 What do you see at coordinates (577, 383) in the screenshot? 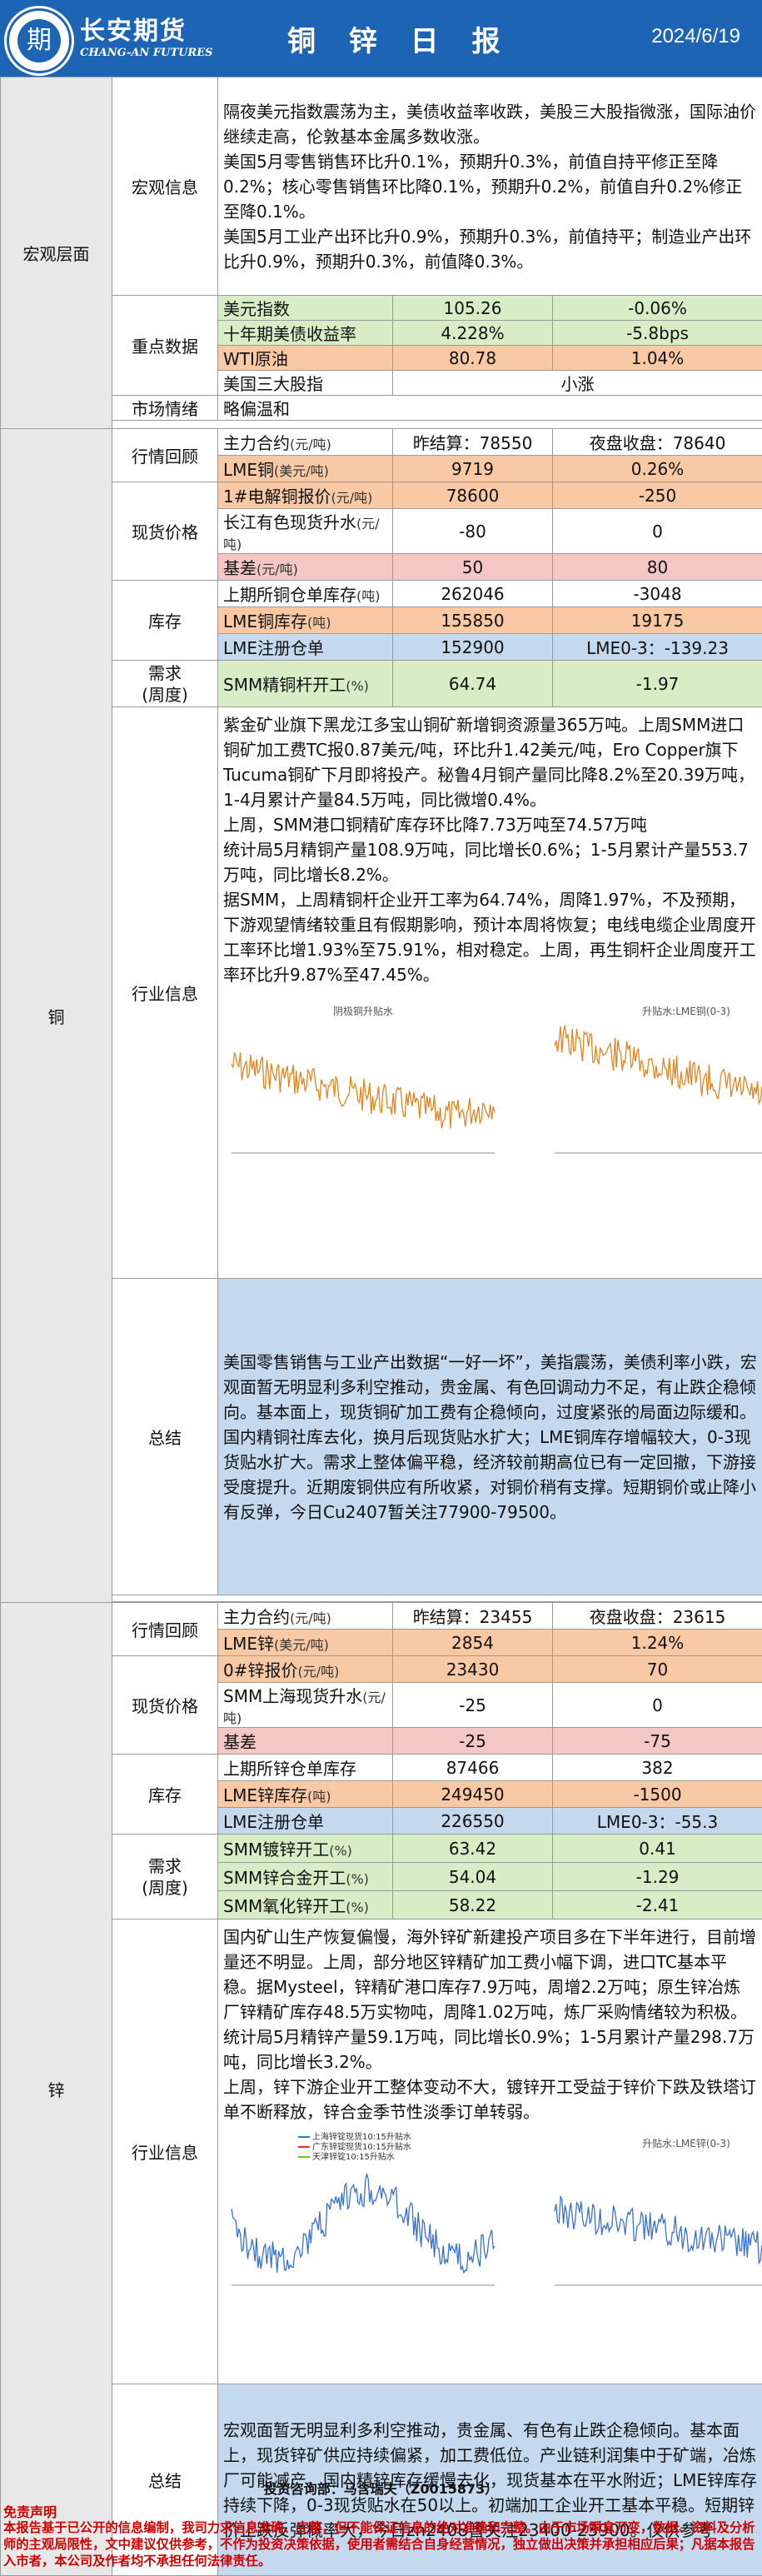
I see `key-row-value: 小涨` at bounding box center [577, 383].